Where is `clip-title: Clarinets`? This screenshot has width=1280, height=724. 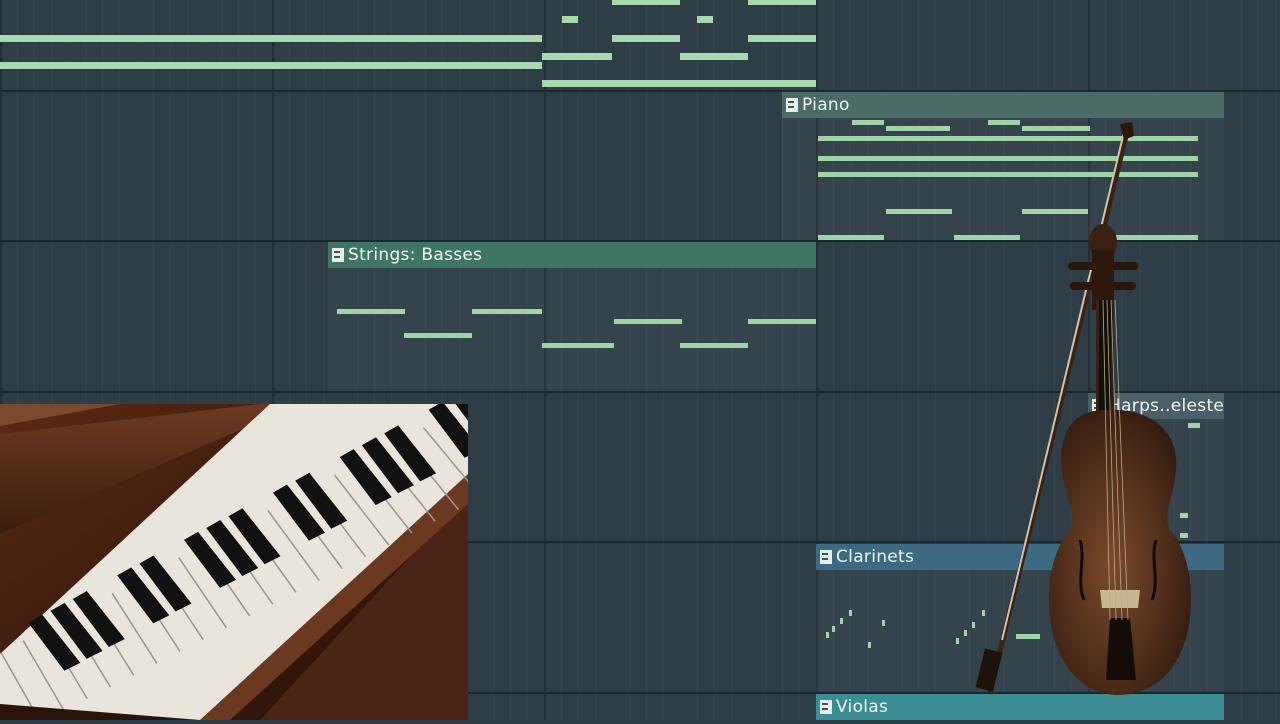
clip-title: Clarinets is located at coordinates (875, 557).